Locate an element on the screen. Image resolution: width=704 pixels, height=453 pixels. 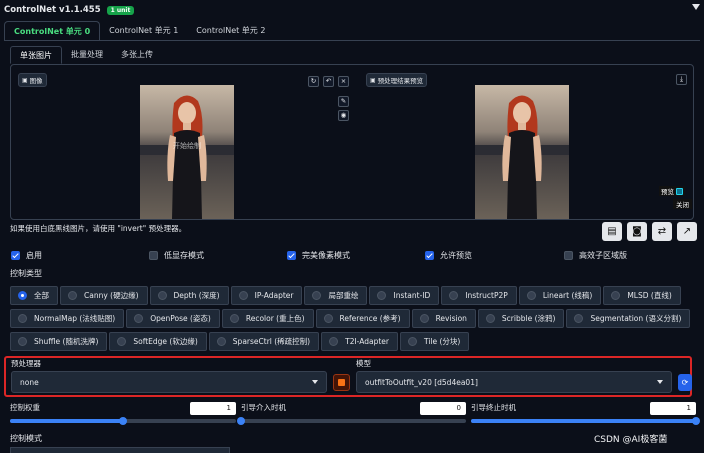
radio-revision: Revision is located at coordinates (443, 318).